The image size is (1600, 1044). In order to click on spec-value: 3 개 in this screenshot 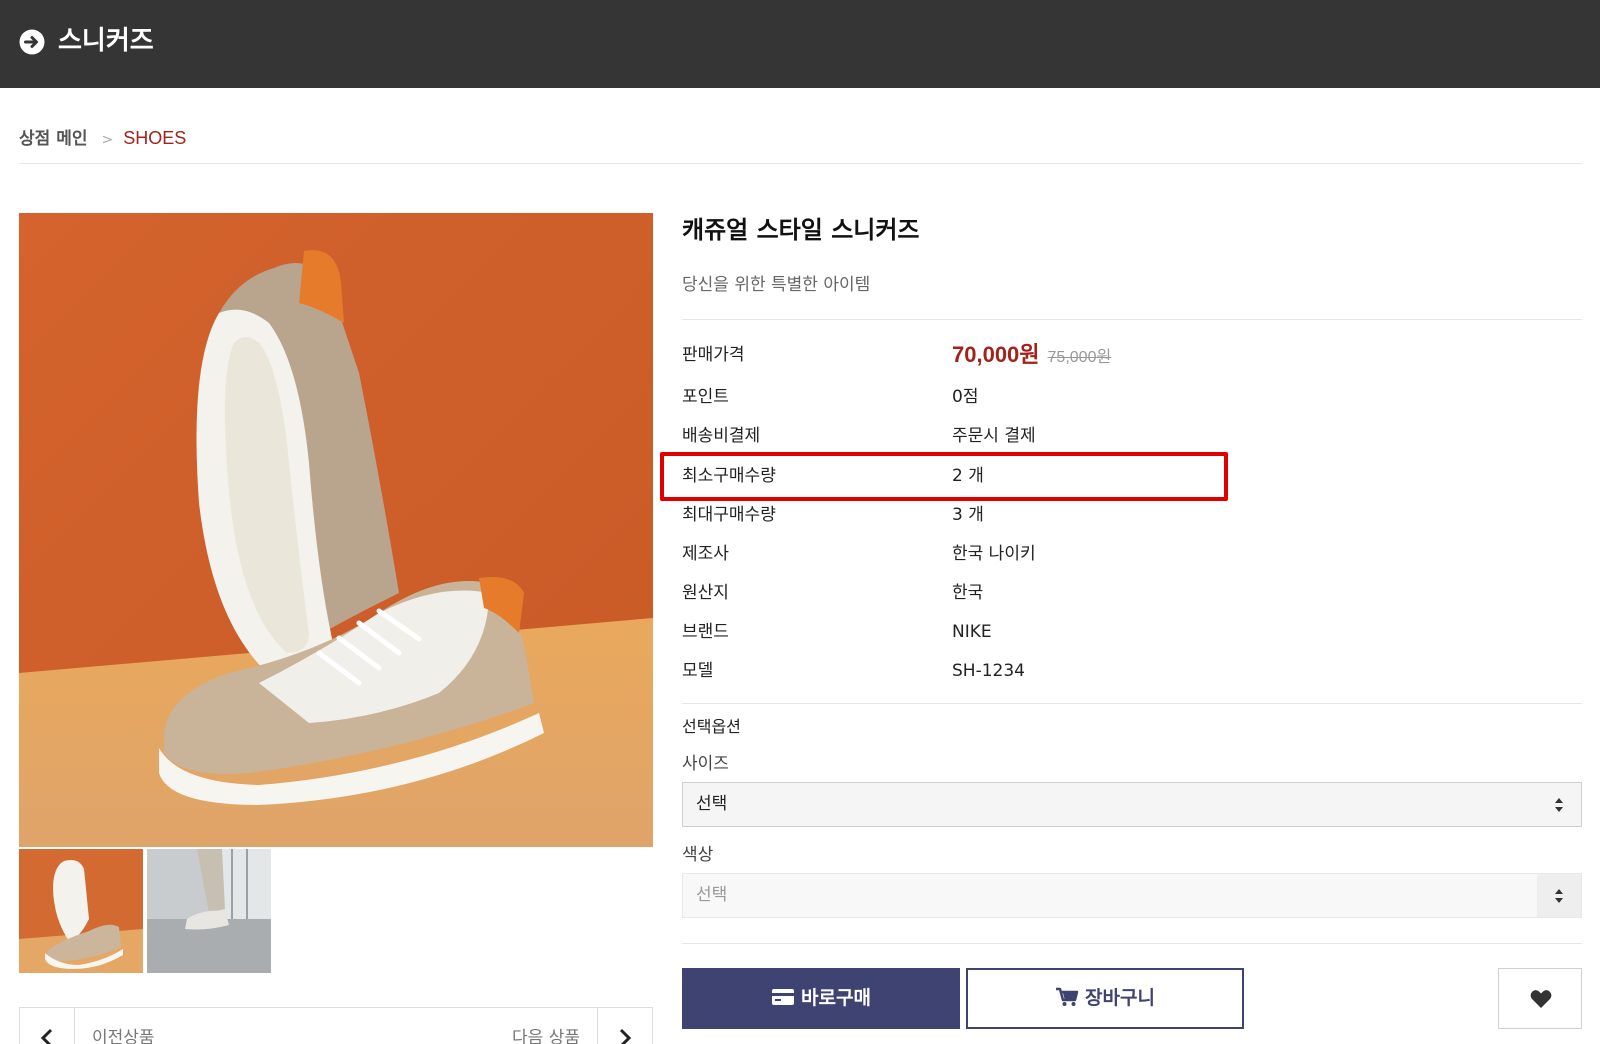, I will do `click(968, 515)`.